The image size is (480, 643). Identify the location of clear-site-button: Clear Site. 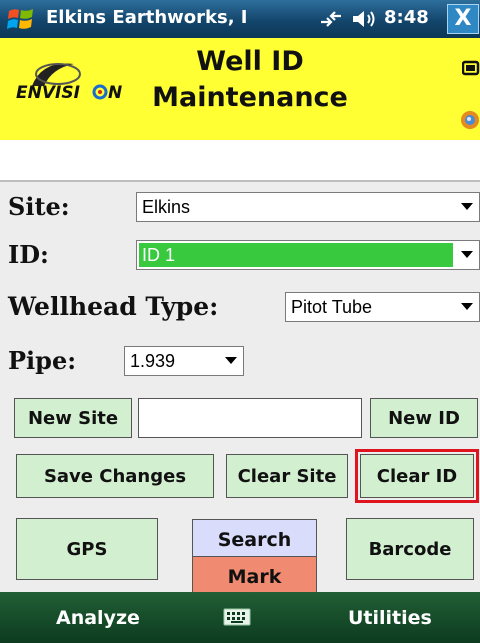
(287, 476).